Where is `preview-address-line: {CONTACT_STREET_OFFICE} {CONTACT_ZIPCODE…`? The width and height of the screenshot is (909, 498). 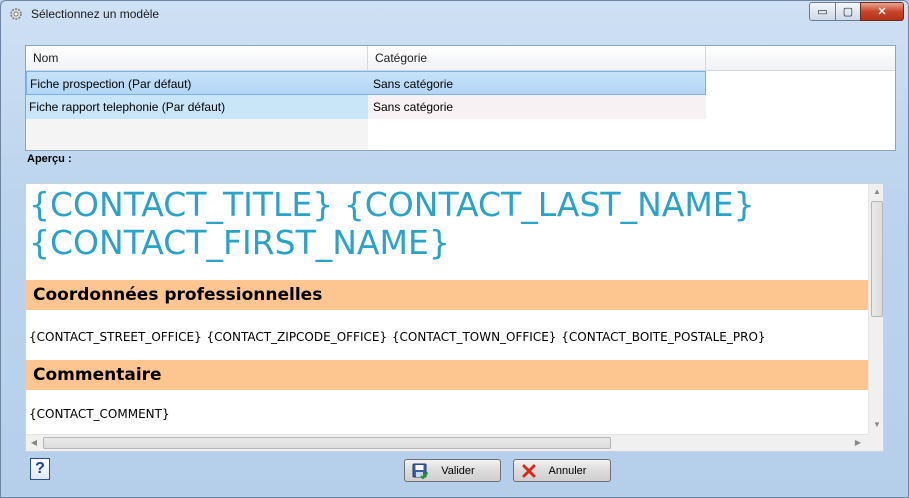
preview-address-line: {CONTACT_STREET_OFFICE} {CONTACT_ZIPCODE… is located at coordinates (397, 337).